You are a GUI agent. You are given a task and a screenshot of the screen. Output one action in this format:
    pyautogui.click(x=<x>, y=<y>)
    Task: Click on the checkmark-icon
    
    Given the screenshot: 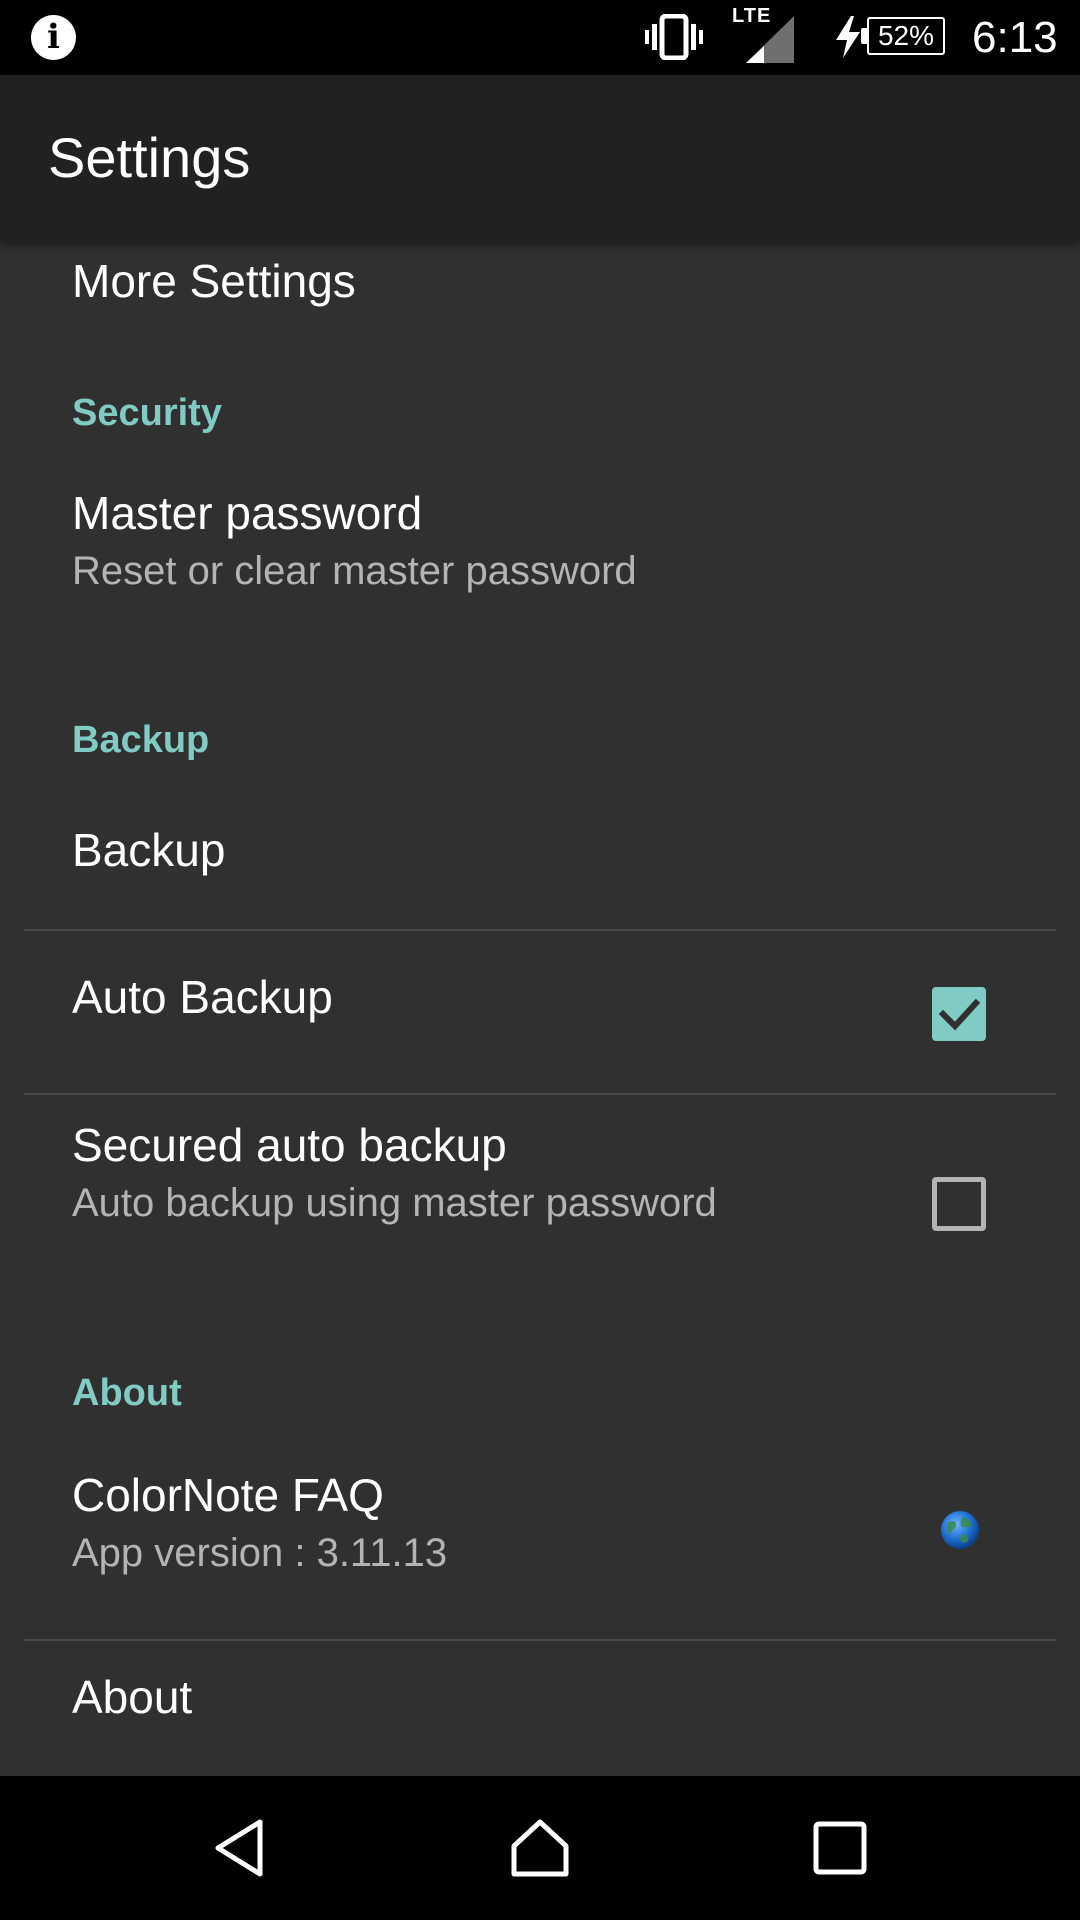 What is the action you would take?
    pyautogui.click(x=959, y=1014)
    